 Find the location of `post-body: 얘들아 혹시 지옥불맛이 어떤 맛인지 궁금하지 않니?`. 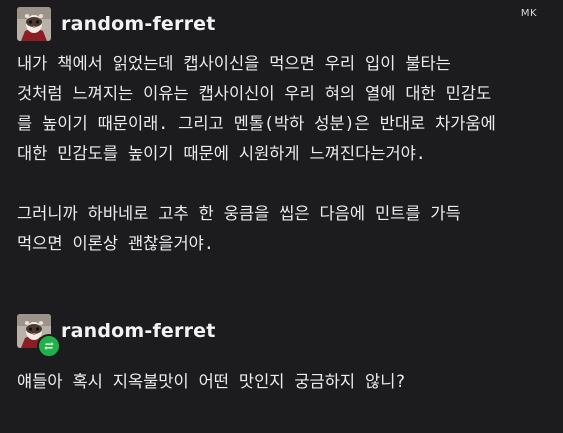

post-body: 얘들아 혹시 지옥불맛이 어떤 맛인지 궁금하지 않니? is located at coordinates (282, 382).